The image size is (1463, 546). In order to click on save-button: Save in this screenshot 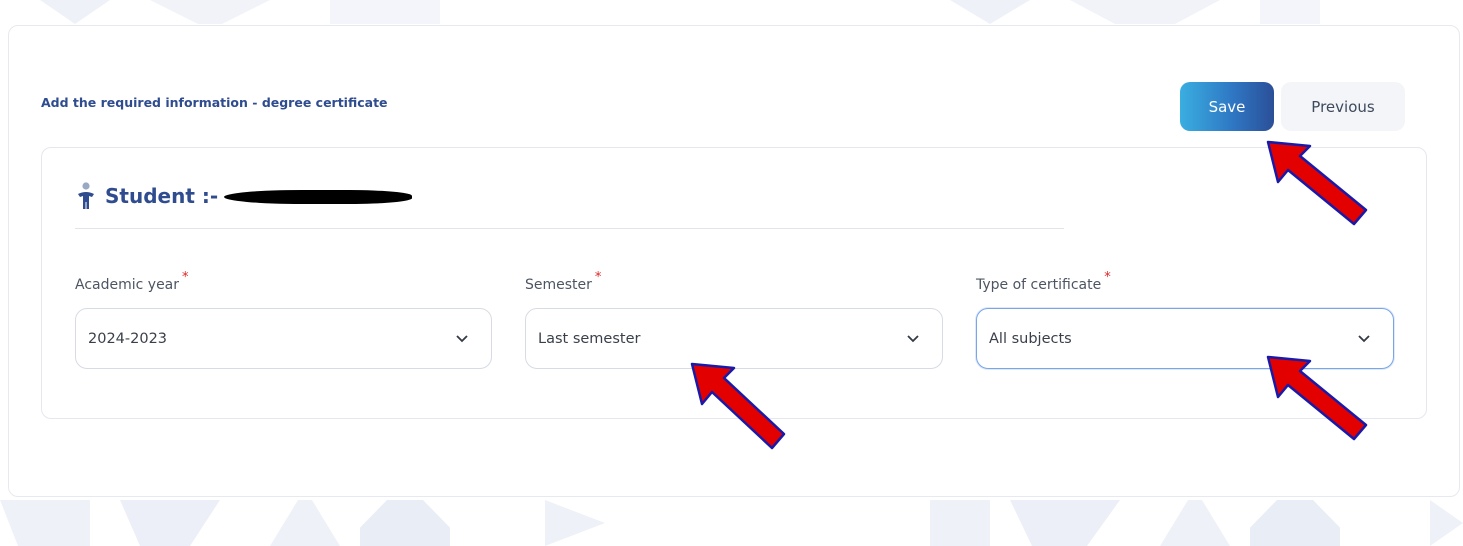, I will do `click(1227, 106)`.